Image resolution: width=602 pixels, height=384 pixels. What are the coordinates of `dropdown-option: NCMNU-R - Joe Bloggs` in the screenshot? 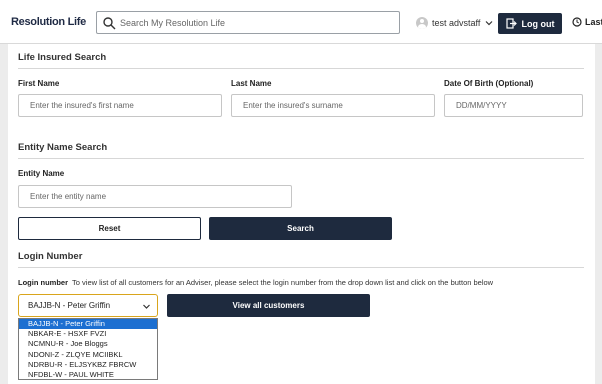 It's located at (88, 344).